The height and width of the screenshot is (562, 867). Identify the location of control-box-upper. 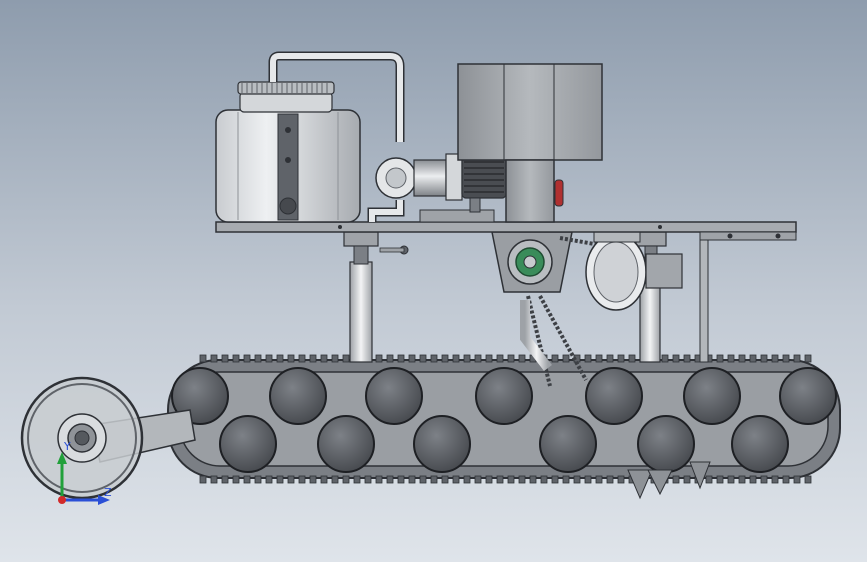
(530, 112).